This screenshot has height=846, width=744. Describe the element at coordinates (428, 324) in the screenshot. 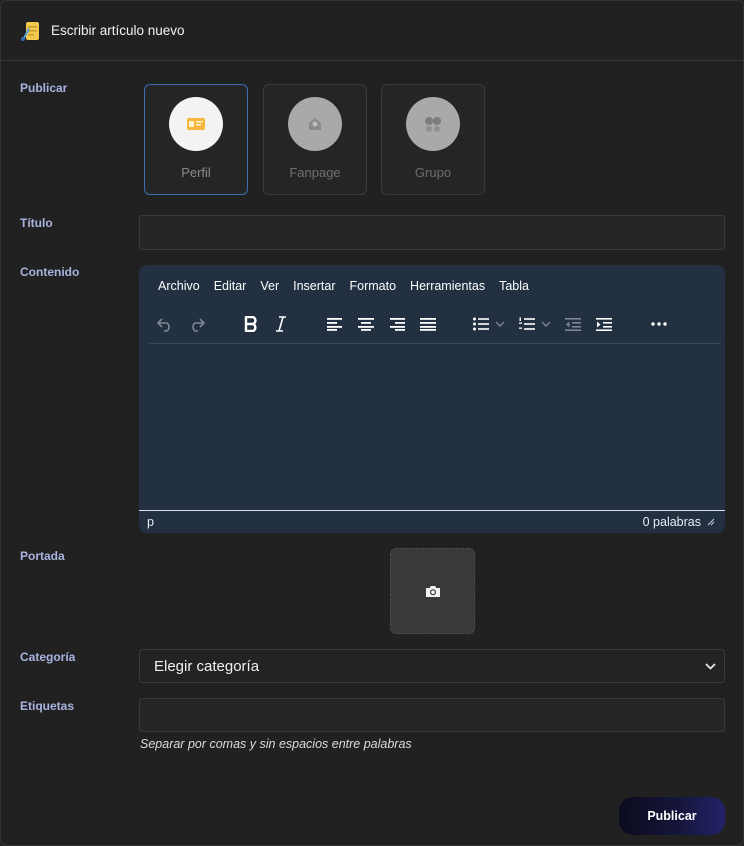

I see `align-justify-icon` at that location.